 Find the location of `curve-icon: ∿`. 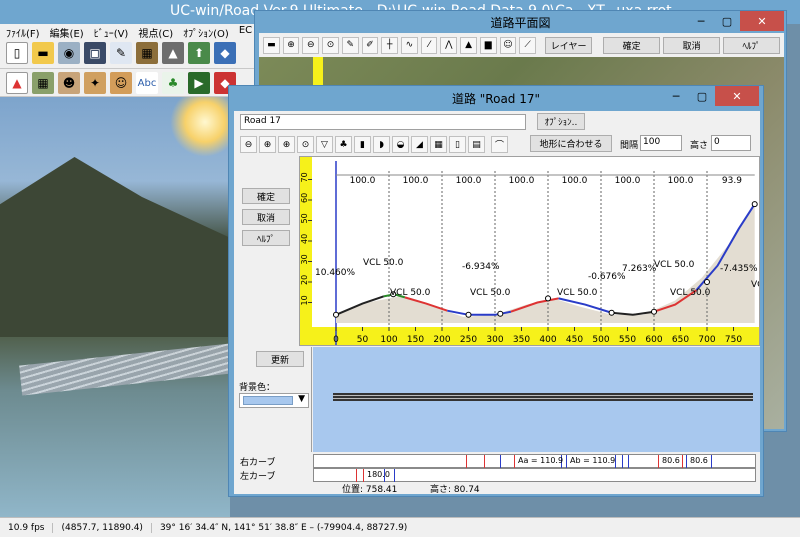

curve-icon: ∿ is located at coordinates (409, 45).